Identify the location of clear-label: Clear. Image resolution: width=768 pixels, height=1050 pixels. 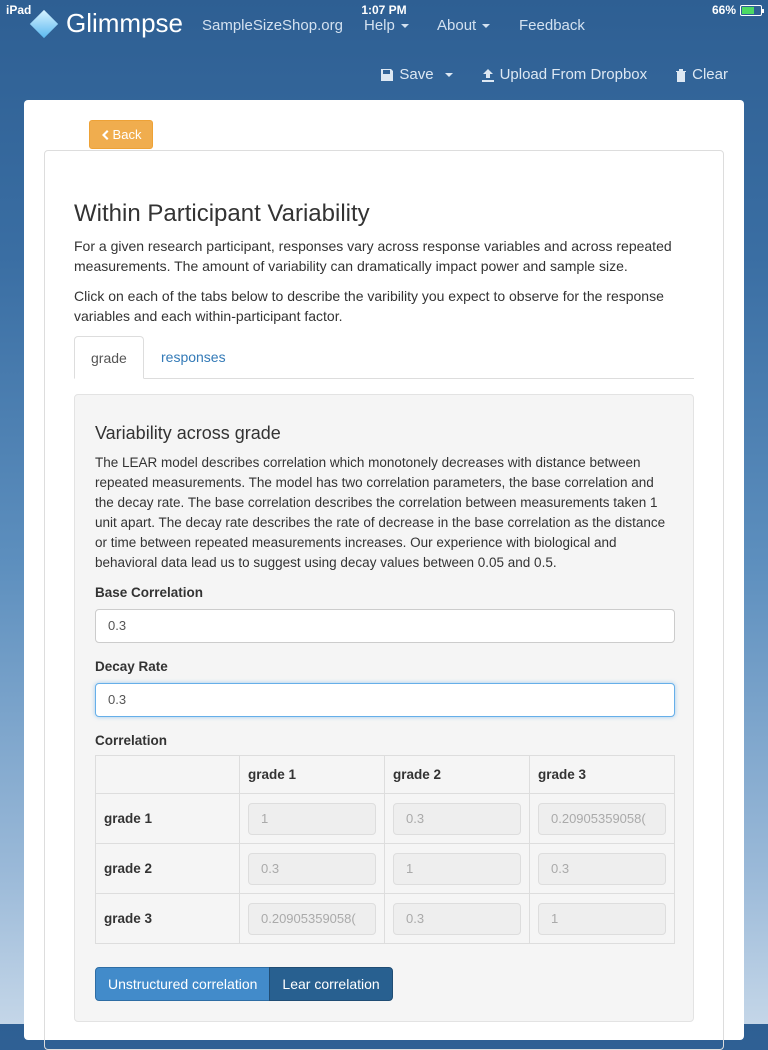
(710, 74).